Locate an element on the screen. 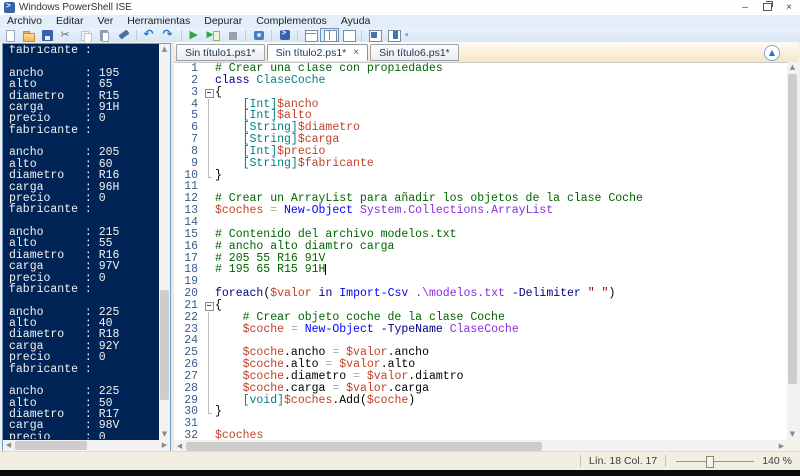 The width and height of the screenshot is (800, 476). line-number: 4 is located at coordinates (194, 104).